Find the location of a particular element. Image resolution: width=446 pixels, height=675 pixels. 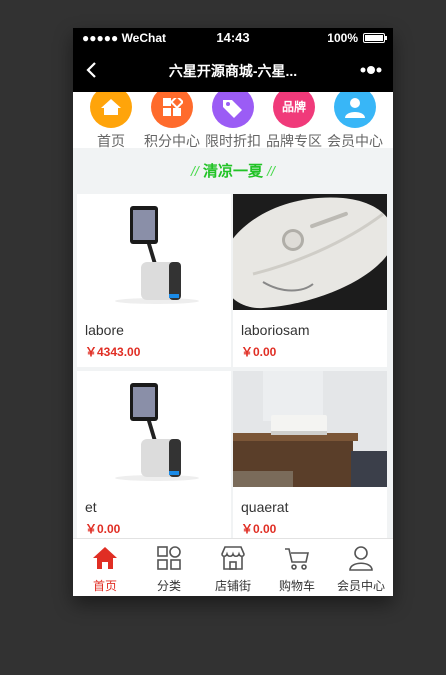

product-card: labore ￥4343.00 is located at coordinates (154, 280).